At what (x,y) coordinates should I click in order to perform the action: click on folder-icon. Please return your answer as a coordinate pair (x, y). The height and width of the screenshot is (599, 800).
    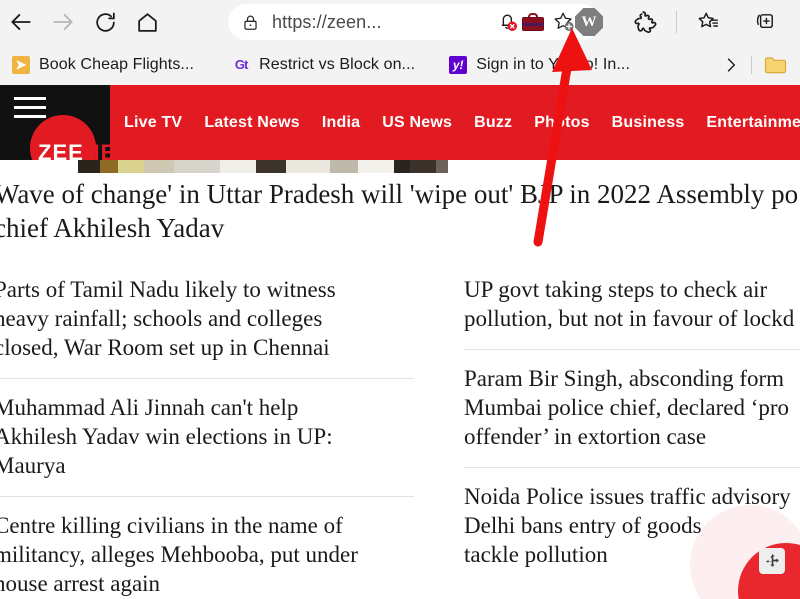
    Looking at the image, I should click on (776, 65).